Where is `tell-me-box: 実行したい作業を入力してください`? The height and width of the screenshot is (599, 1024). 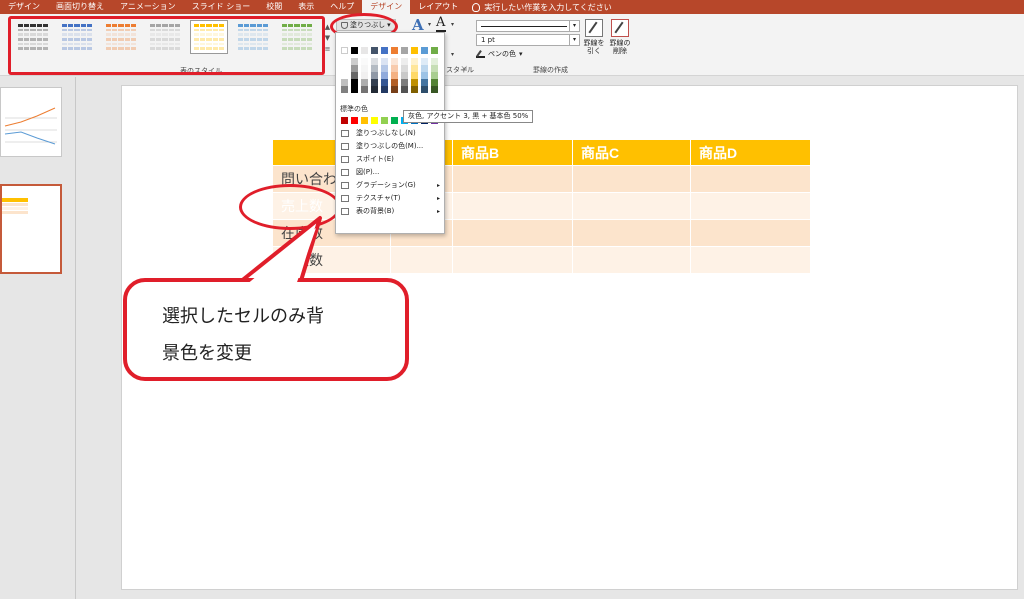 tell-me-box: 実行したい作業を入力してください is located at coordinates (542, 7).